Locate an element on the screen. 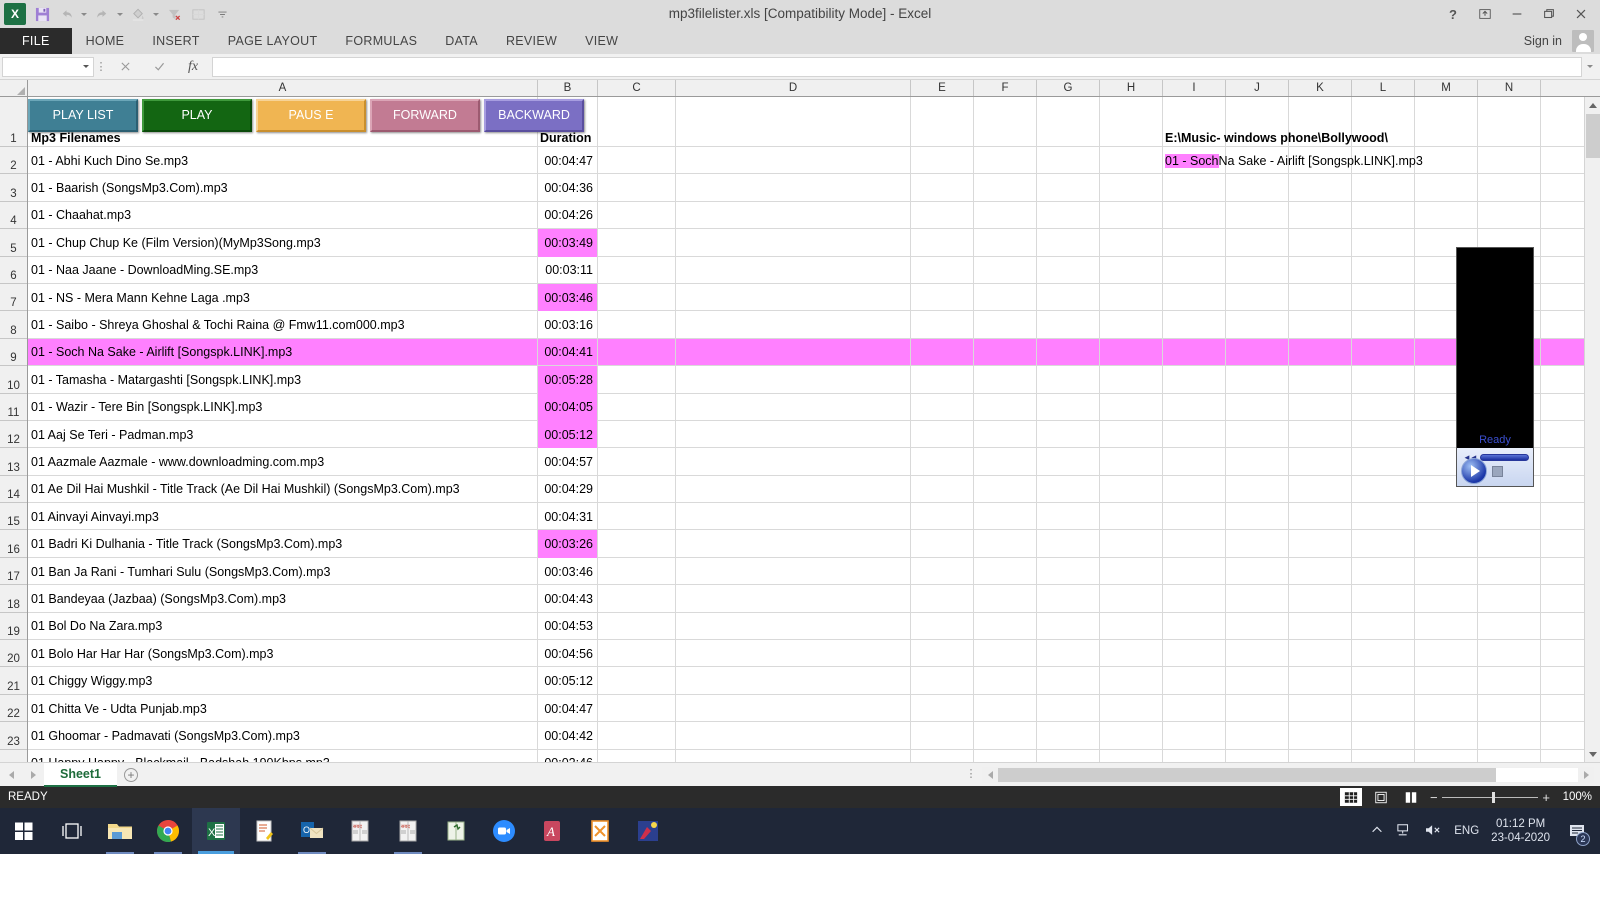 The height and width of the screenshot is (900, 1600). cell-h23 is located at coordinates (1131, 736).